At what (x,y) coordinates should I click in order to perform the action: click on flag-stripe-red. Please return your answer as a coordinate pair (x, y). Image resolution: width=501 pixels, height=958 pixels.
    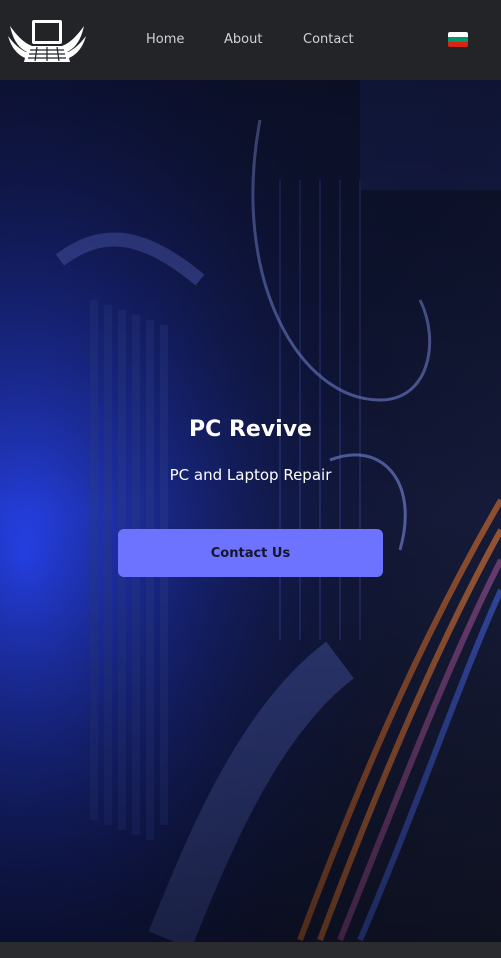
    Looking at the image, I should click on (458, 44).